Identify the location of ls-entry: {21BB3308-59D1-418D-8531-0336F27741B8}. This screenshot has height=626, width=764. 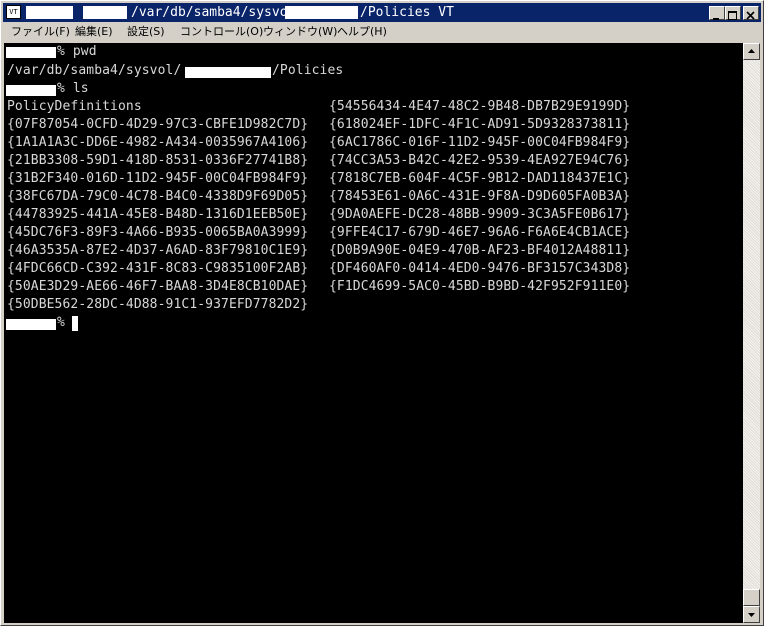
(158, 160).